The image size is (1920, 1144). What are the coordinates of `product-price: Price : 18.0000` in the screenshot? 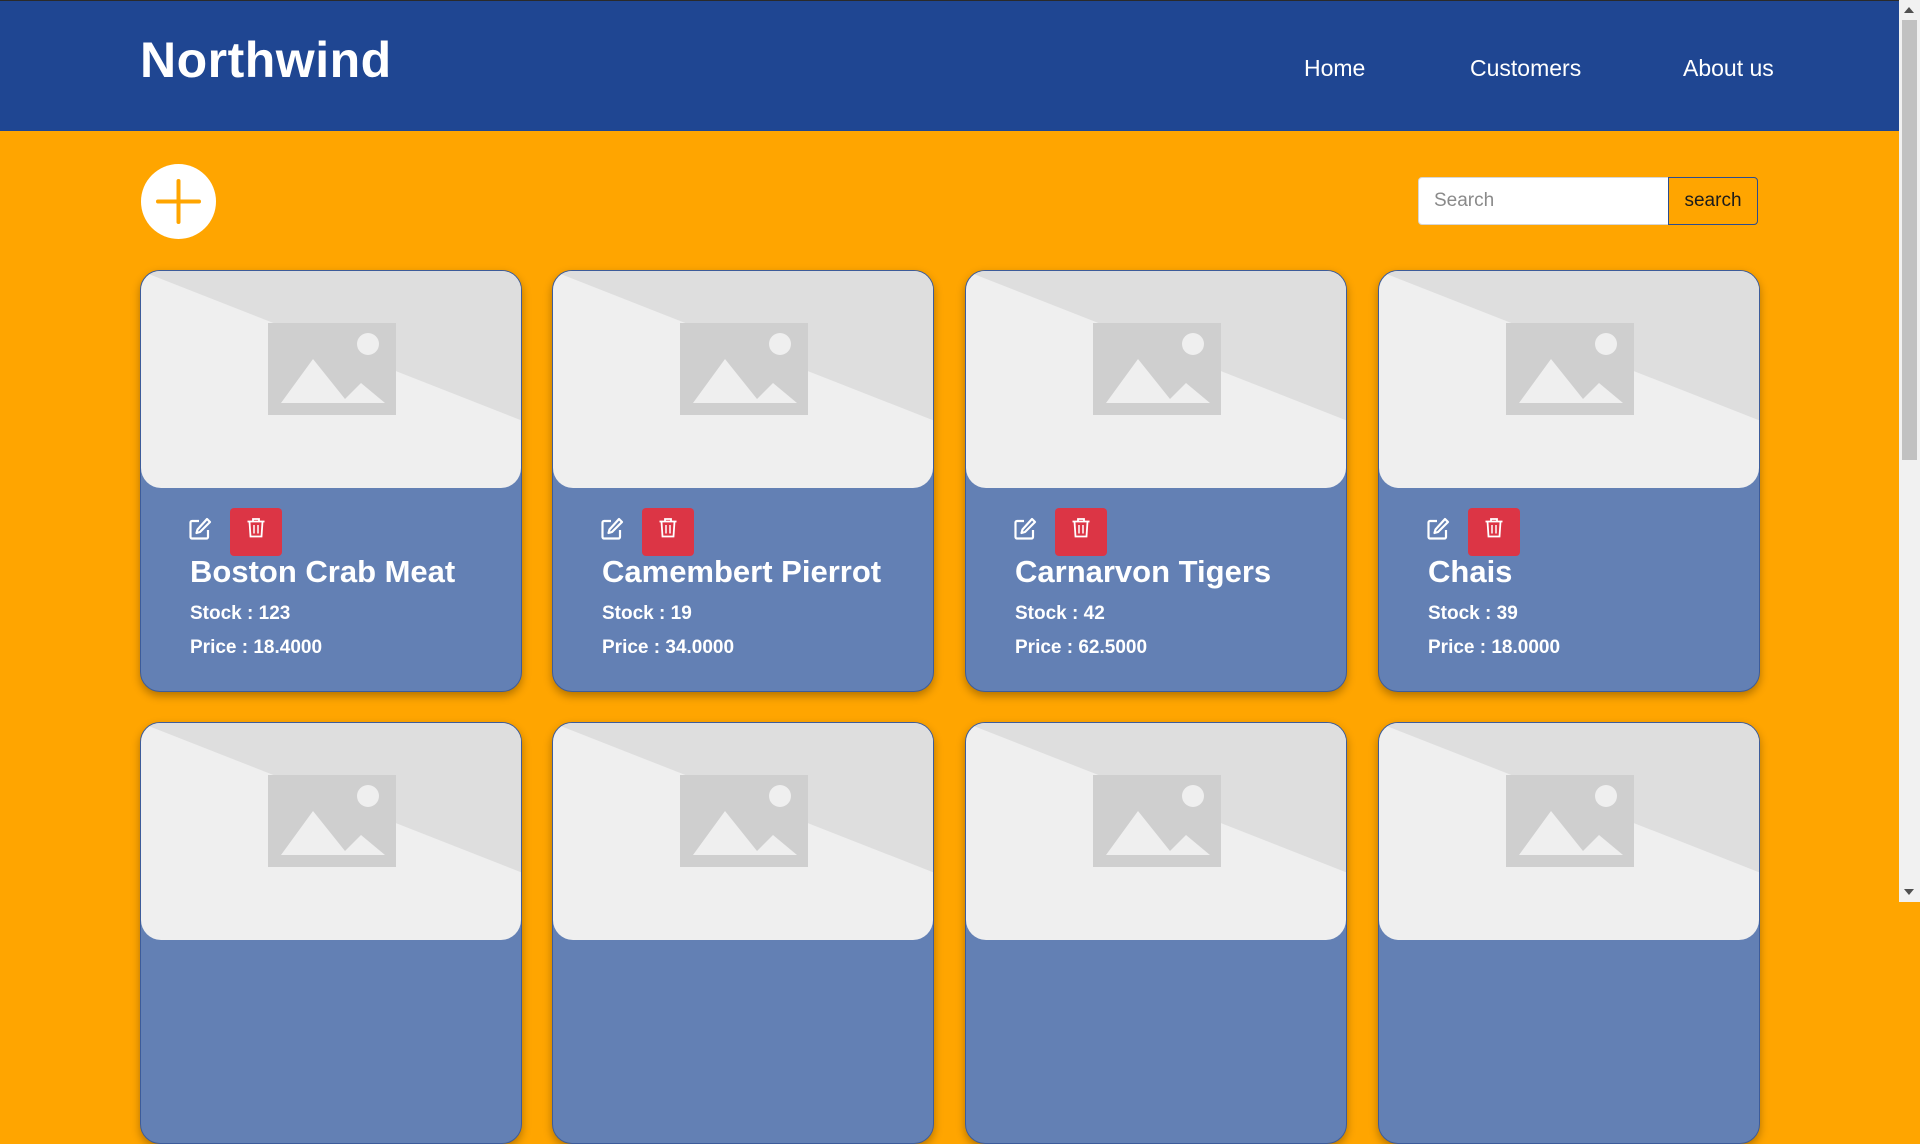 It's located at (1494, 647).